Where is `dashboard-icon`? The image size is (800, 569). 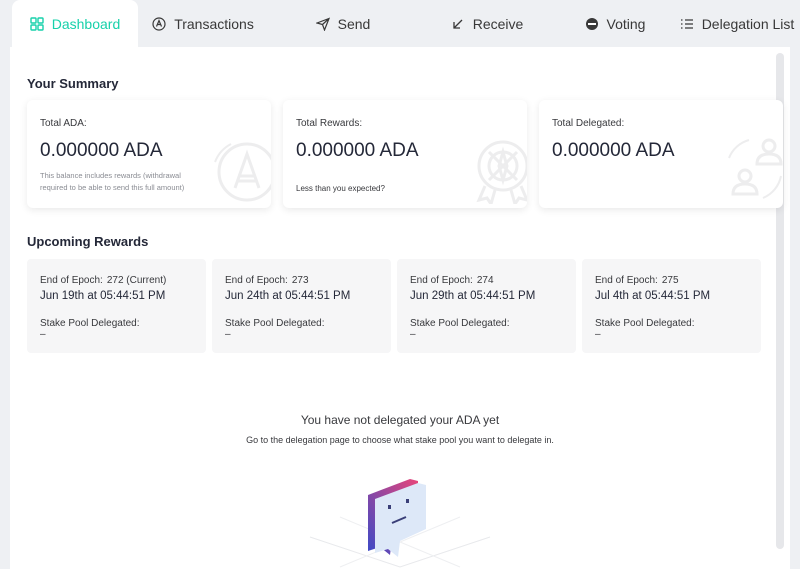
dashboard-icon is located at coordinates (37, 23).